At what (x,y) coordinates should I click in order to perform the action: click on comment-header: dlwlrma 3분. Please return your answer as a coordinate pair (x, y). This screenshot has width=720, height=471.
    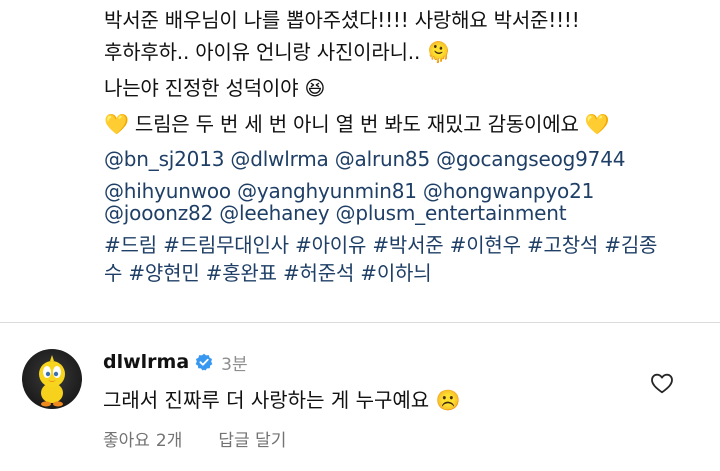
    Looking at the image, I should click on (175, 362).